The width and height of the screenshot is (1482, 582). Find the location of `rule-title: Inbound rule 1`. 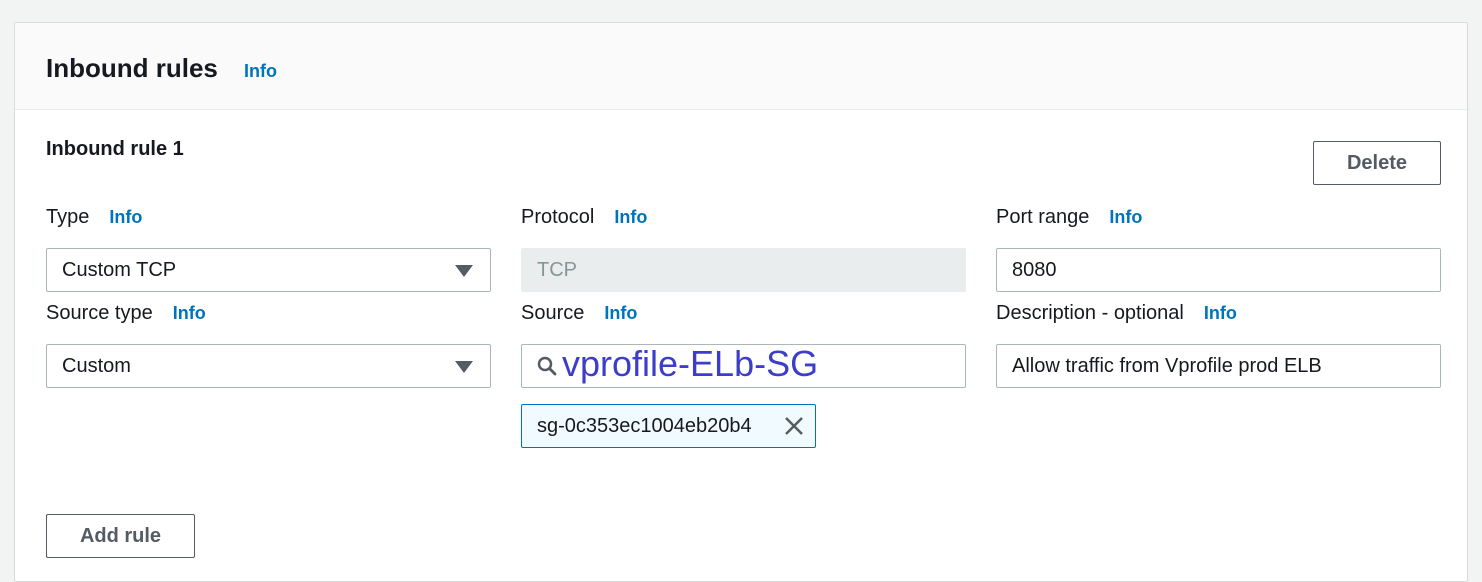

rule-title: Inbound rule 1 is located at coordinates (115, 149).